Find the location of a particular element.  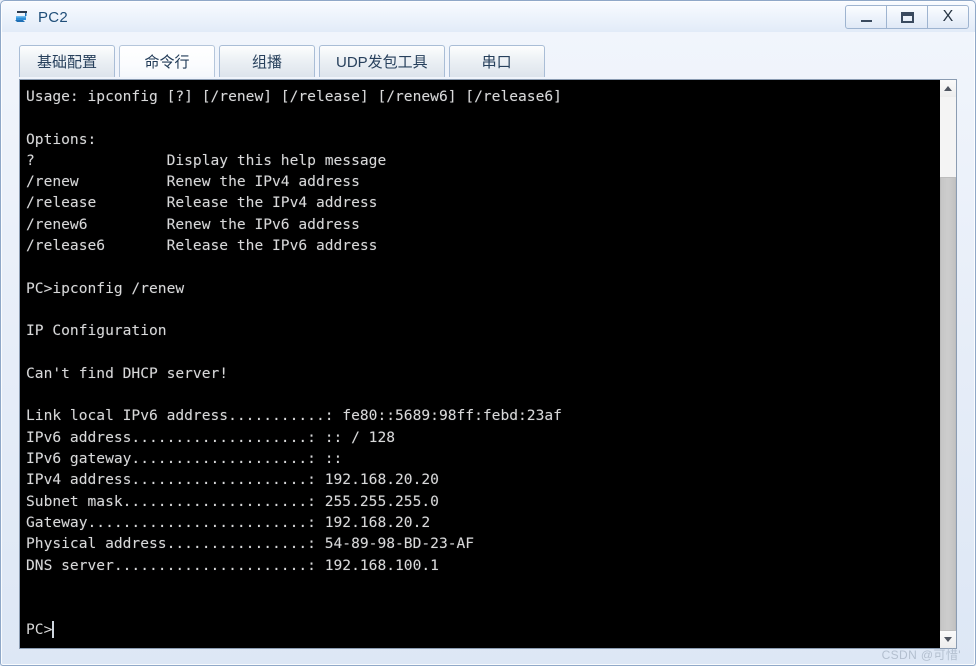

tab-label: UDP发包工具 is located at coordinates (382, 62).